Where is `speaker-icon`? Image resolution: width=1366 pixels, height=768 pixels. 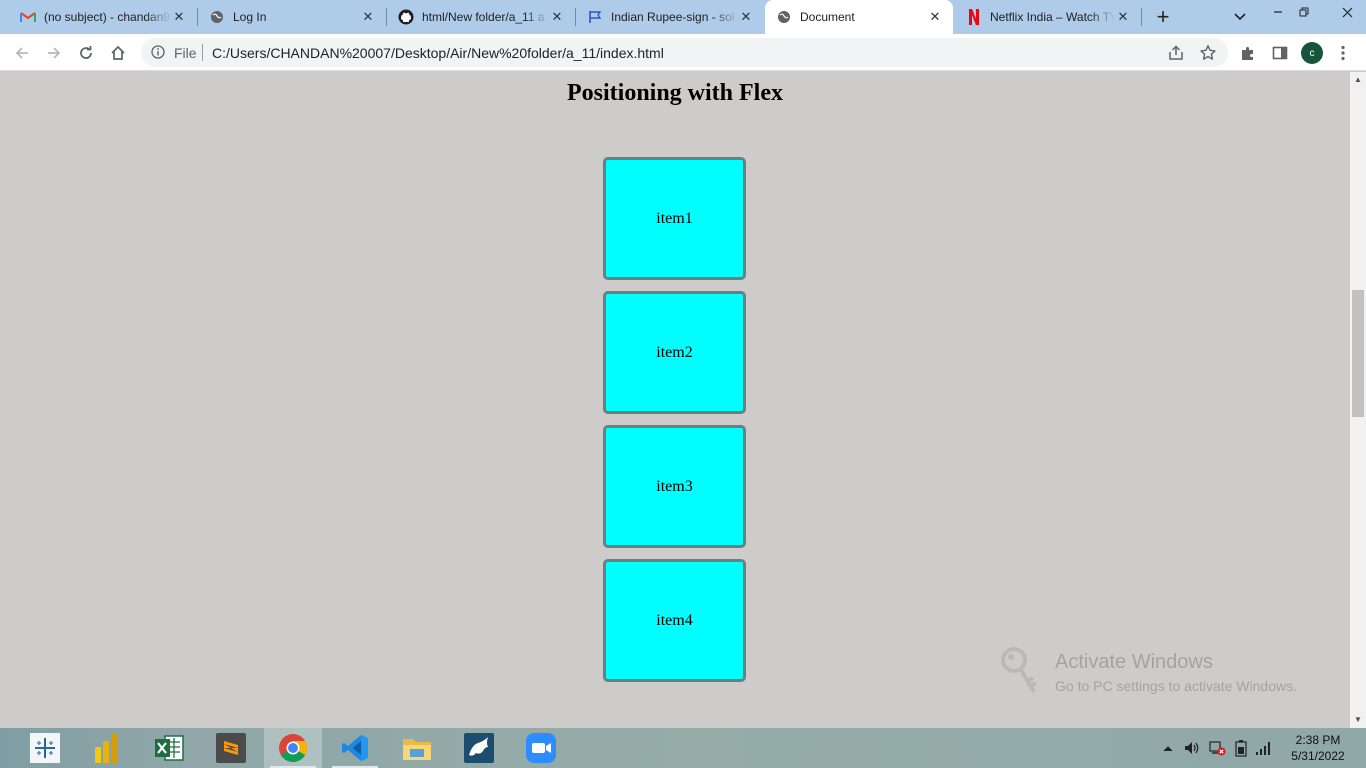 speaker-icon is located at coordinates (1192, 748).